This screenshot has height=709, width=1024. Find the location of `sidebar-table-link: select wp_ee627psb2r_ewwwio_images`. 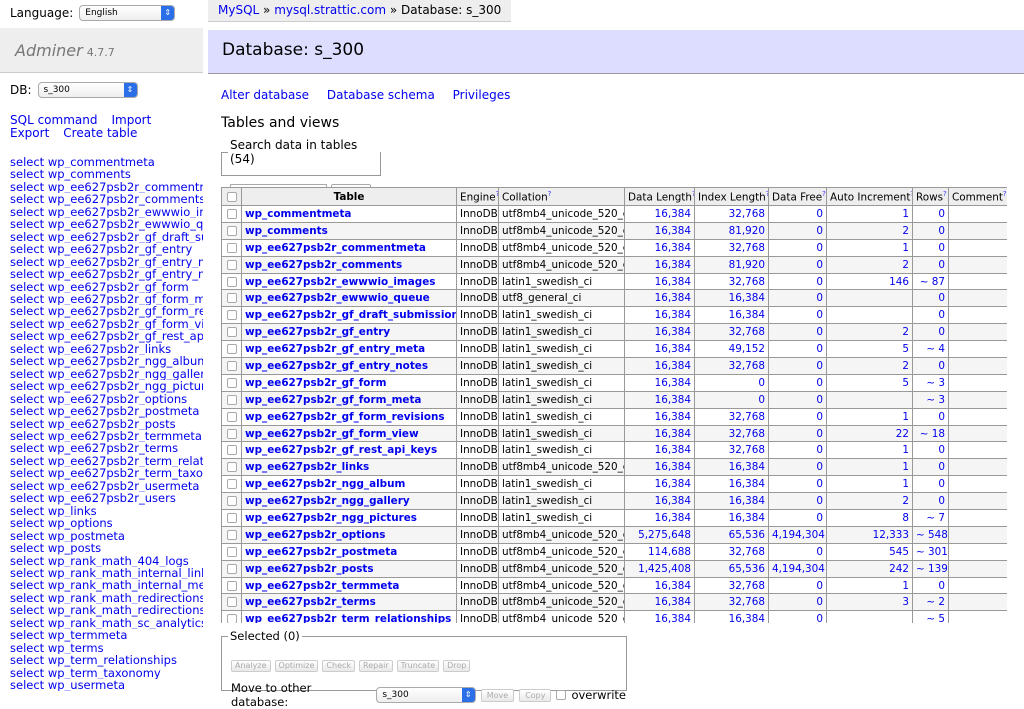

sidebar-table-link: select wp_ee627psb2r_ewwwio_images is located at coordinates (106, 212).